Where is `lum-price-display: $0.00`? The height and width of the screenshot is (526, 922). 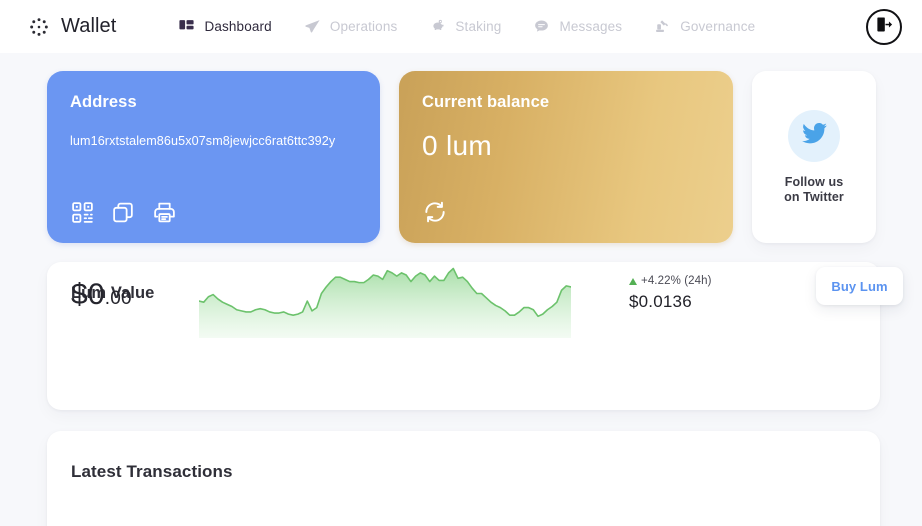 lum-price-display: $0.00 is located at coordinates (101, 295).